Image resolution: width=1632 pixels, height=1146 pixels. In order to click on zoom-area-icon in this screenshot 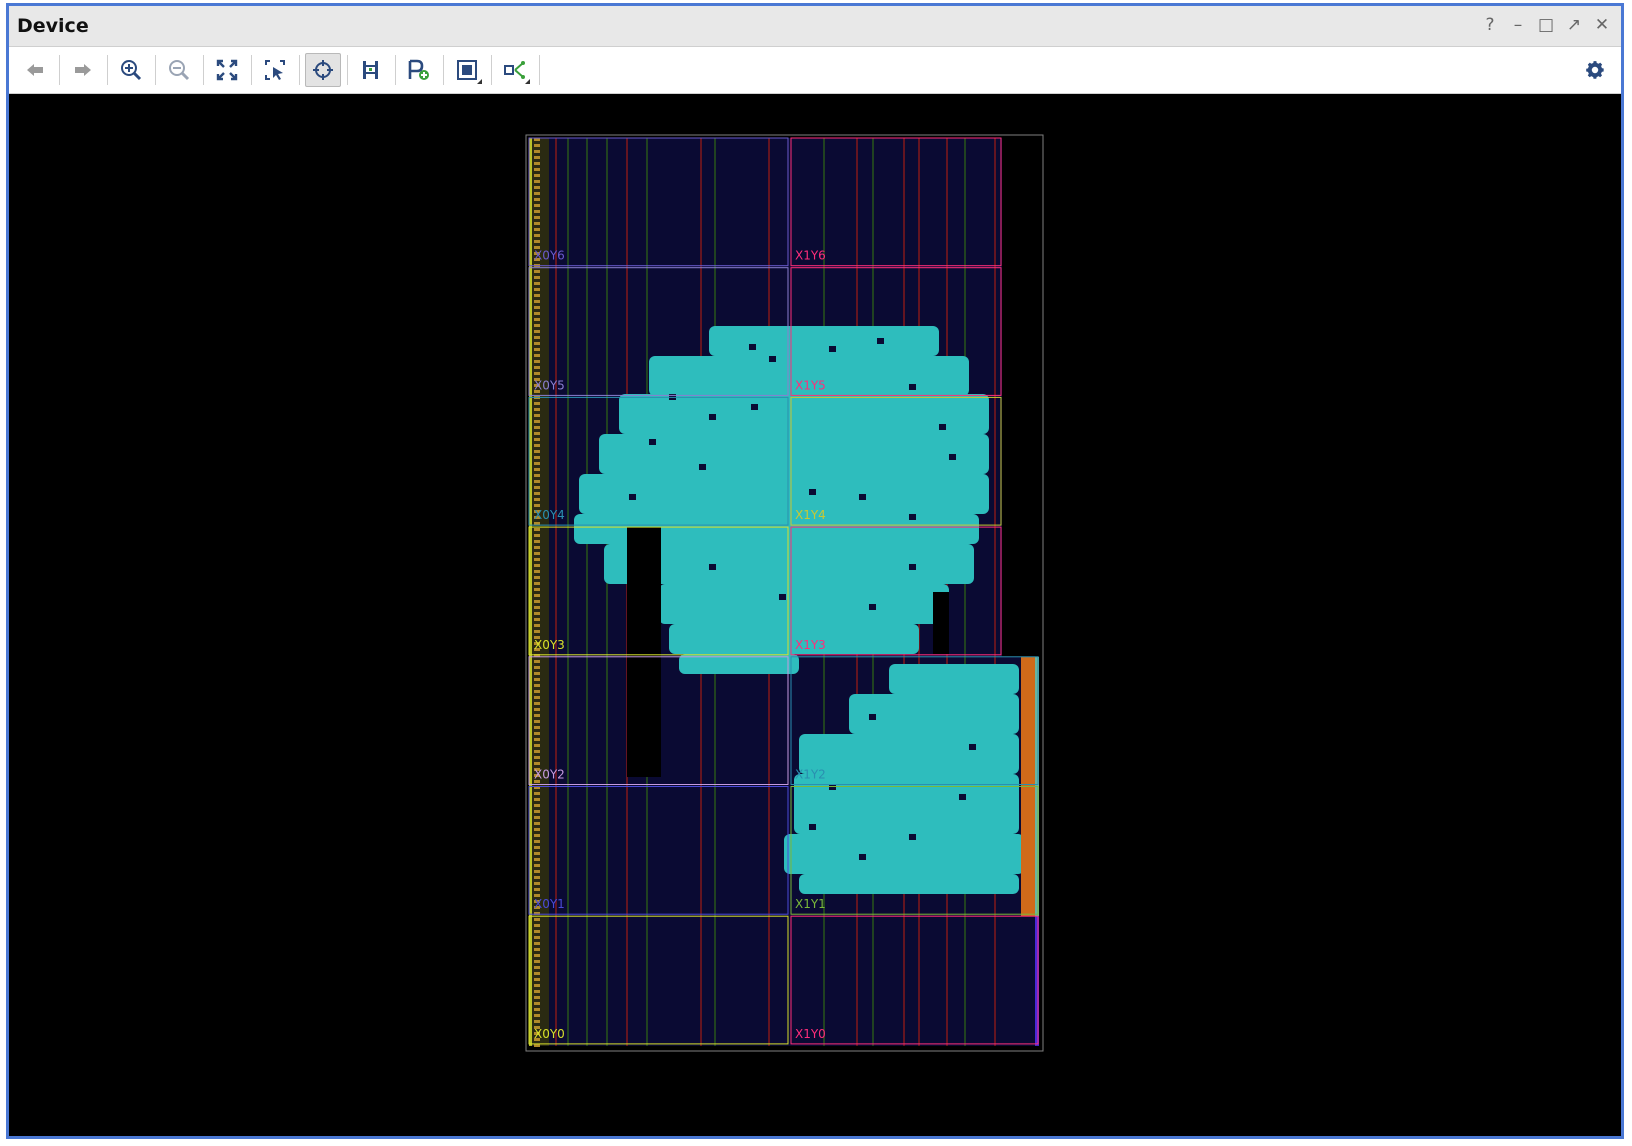, I will do `click(275, 70)`.